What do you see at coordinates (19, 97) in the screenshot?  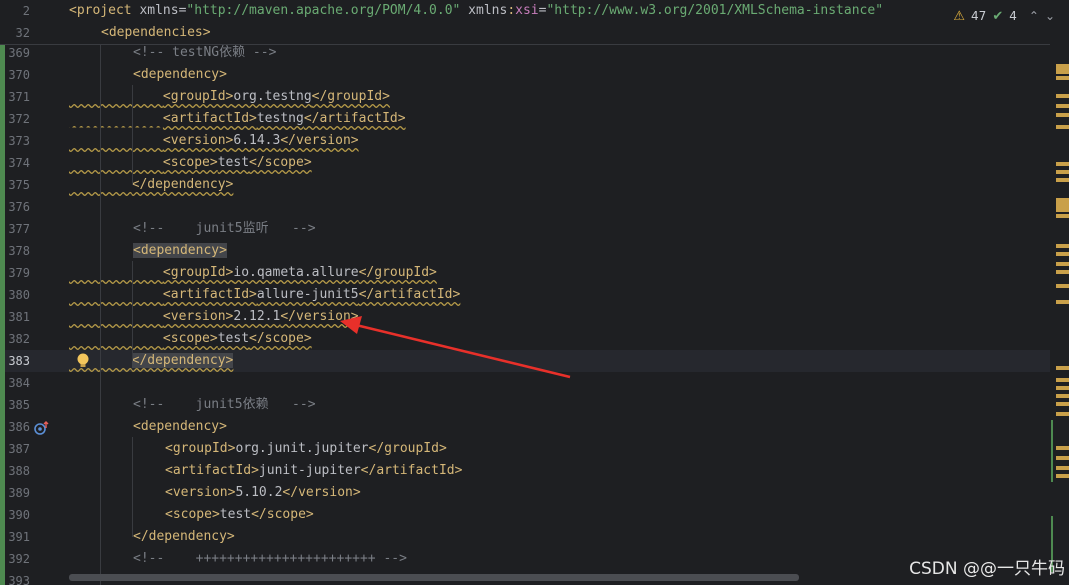 I see `line-number: 371` at bounding box center [19, 97].